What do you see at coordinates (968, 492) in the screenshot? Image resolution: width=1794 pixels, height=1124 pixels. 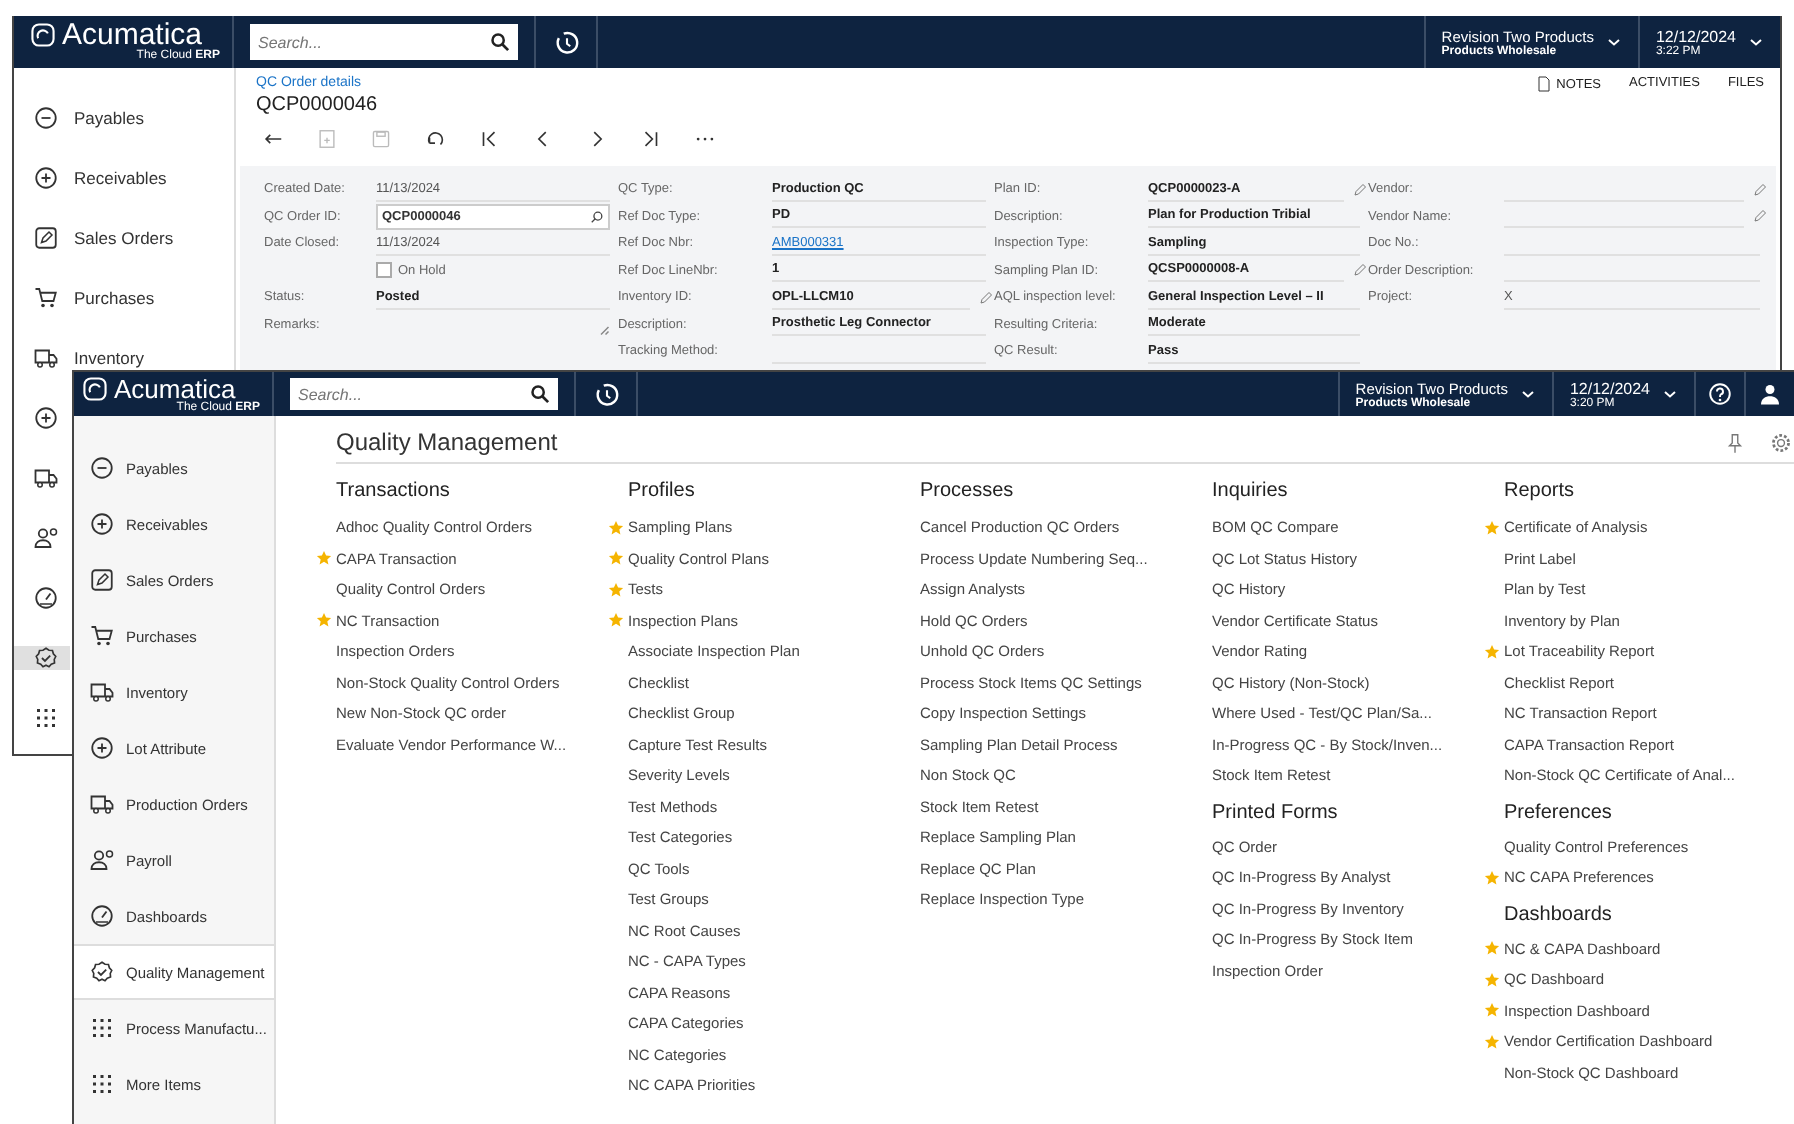 I see `section-heading: Processes` at bounding box center [968, 492].